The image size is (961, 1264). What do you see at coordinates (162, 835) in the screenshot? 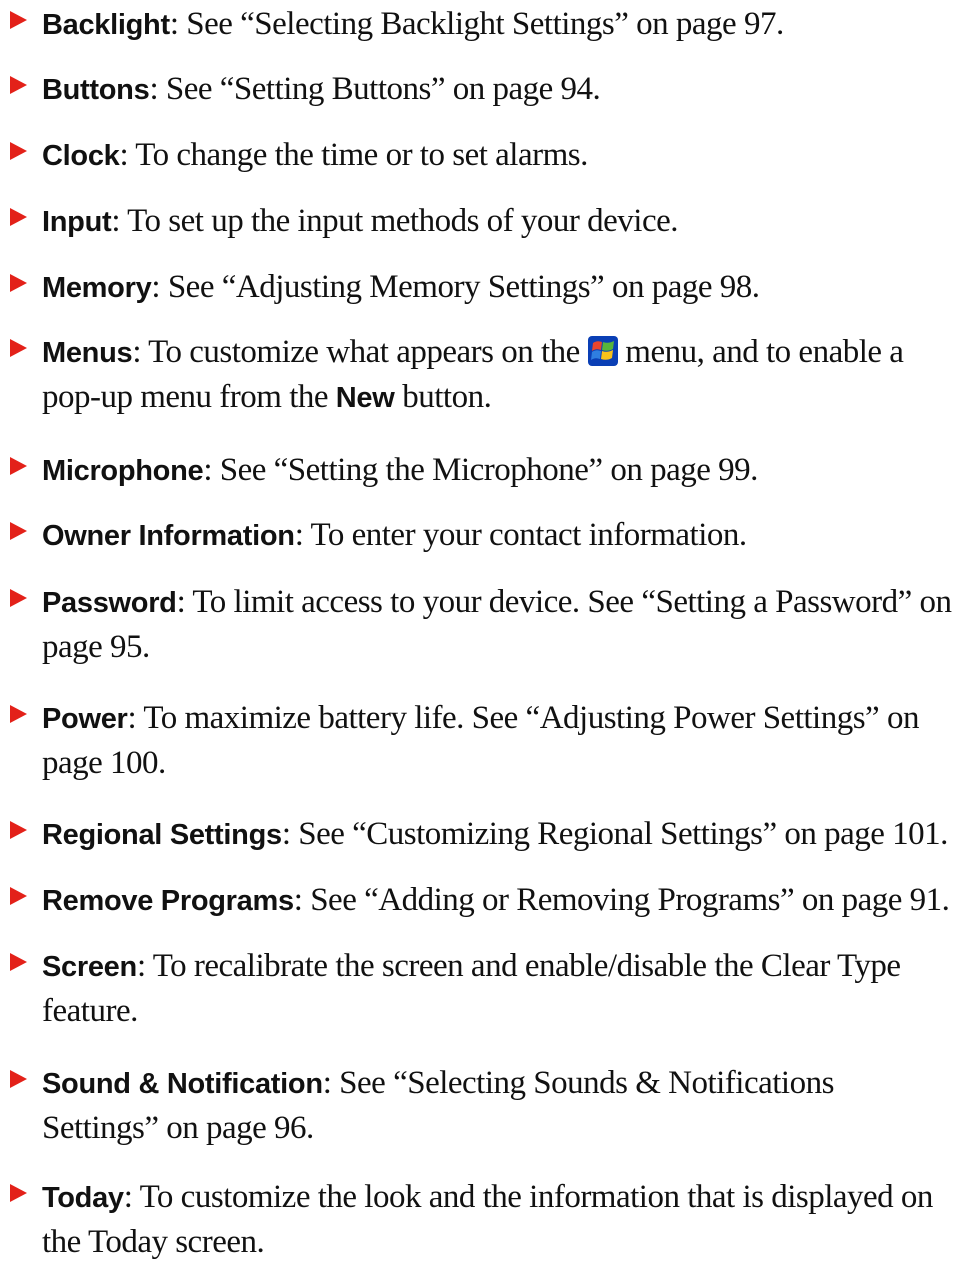
I see `item-term: Regional Settings` at bounding box center [162, 835].